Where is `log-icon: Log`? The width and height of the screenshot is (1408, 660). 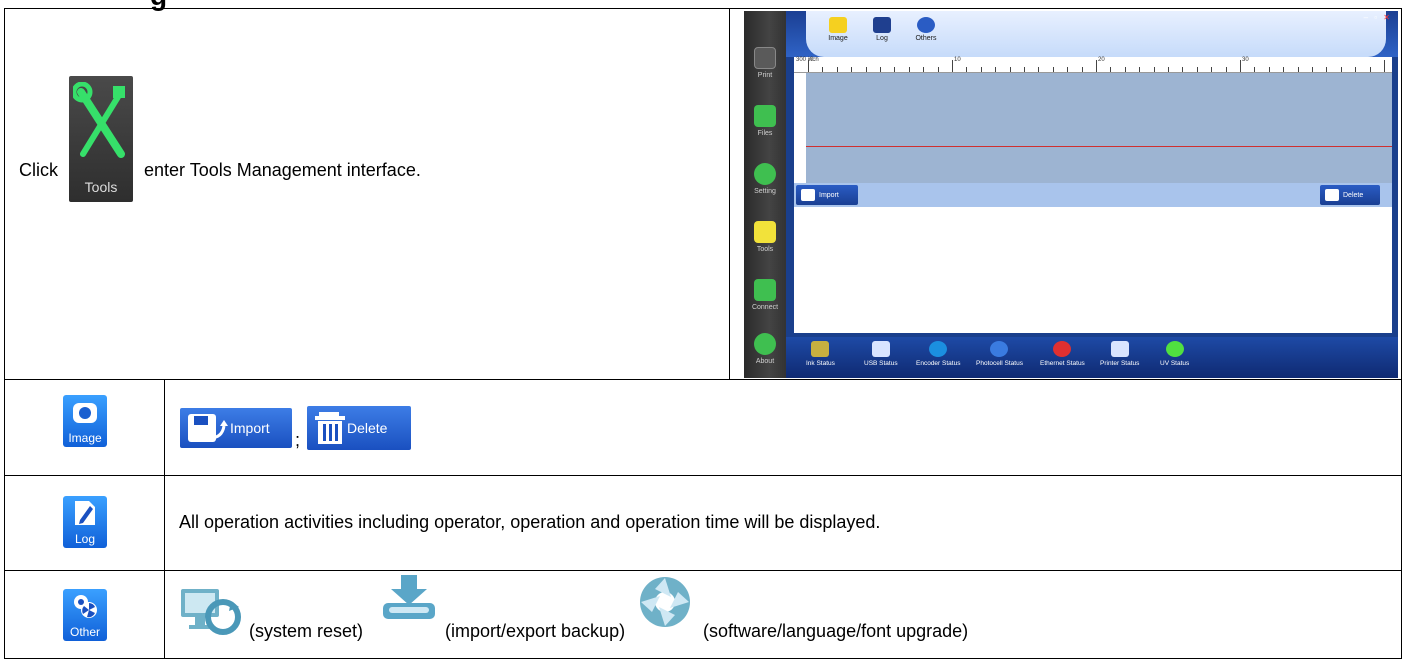 log-icon: Log is located at coordinates (85, 522).